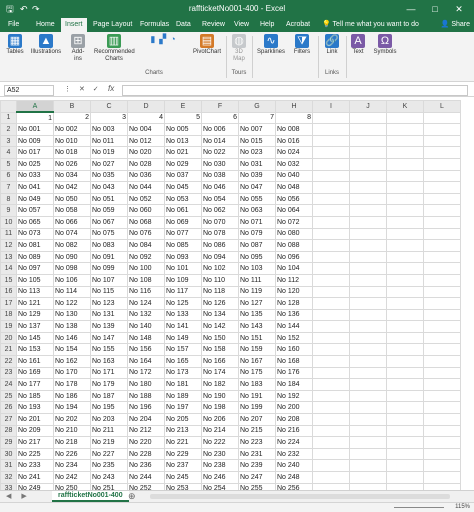  Describe the element at coordinates (8, 338) in the screenshot. I see `row-header: 20` at that location.